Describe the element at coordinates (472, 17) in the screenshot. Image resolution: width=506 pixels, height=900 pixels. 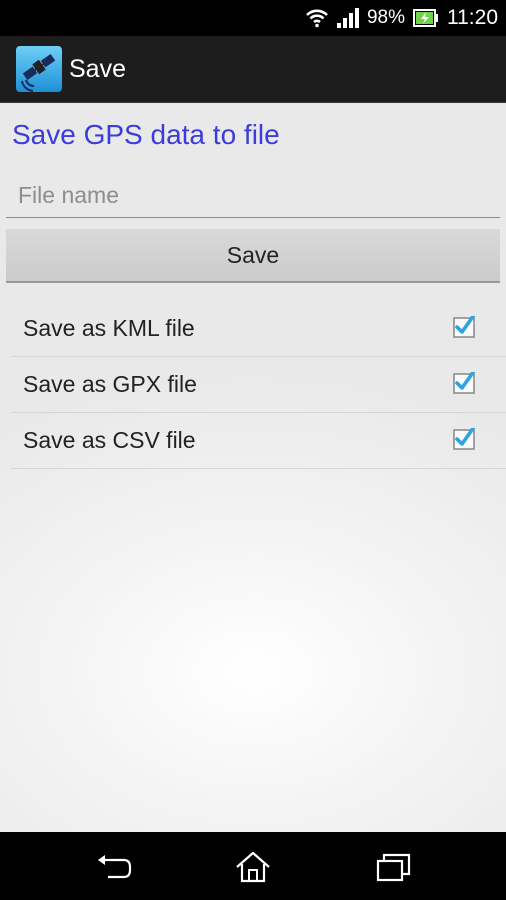
I see `clock: 11:20` at that location.